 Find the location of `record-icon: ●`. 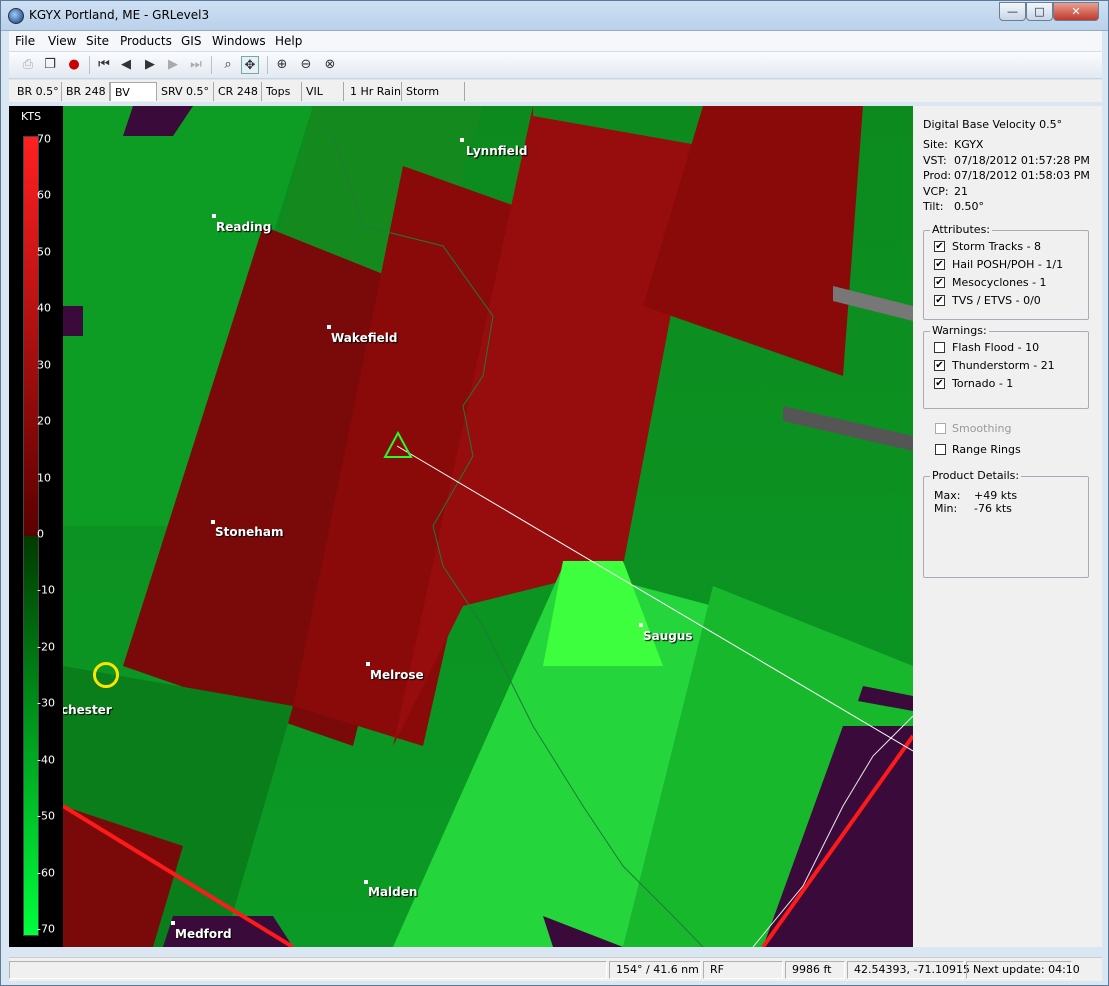

record-icon: ● is located at coordinates (74, 65).